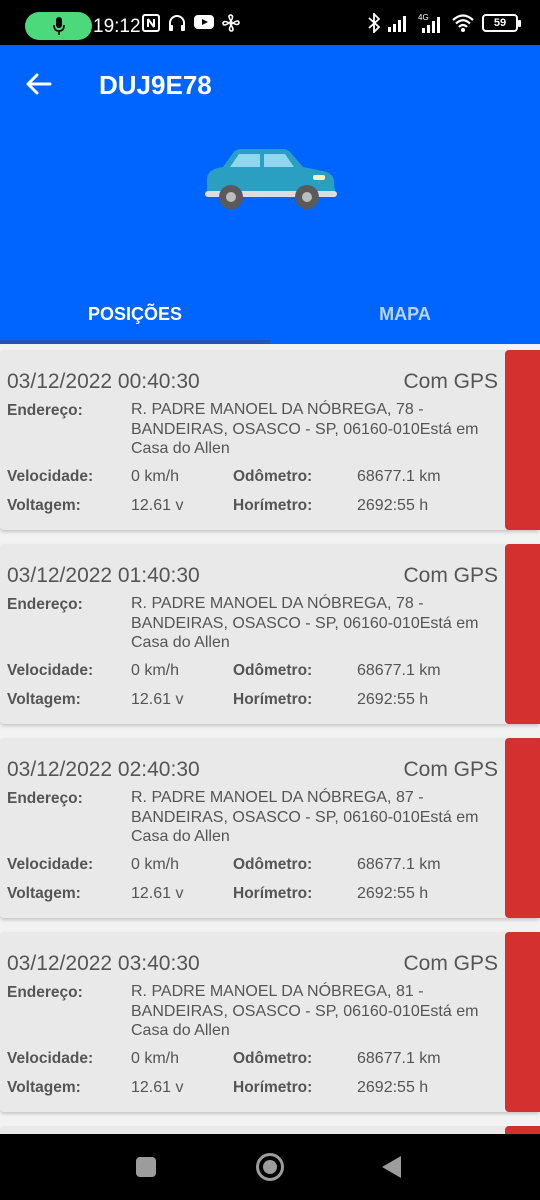 The height and width of the screenshot is (1200, 540). I want to click on wifi-icon, so click(463, 23).